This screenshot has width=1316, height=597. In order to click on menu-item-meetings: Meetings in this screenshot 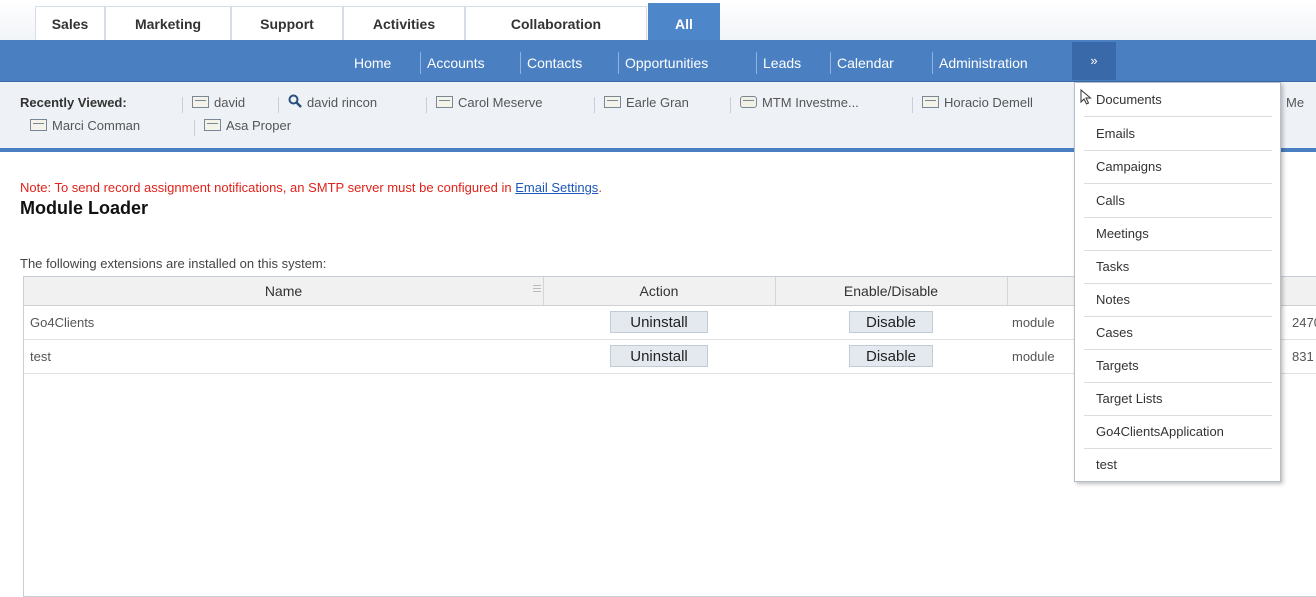, I will do `click(1178, 234)`.